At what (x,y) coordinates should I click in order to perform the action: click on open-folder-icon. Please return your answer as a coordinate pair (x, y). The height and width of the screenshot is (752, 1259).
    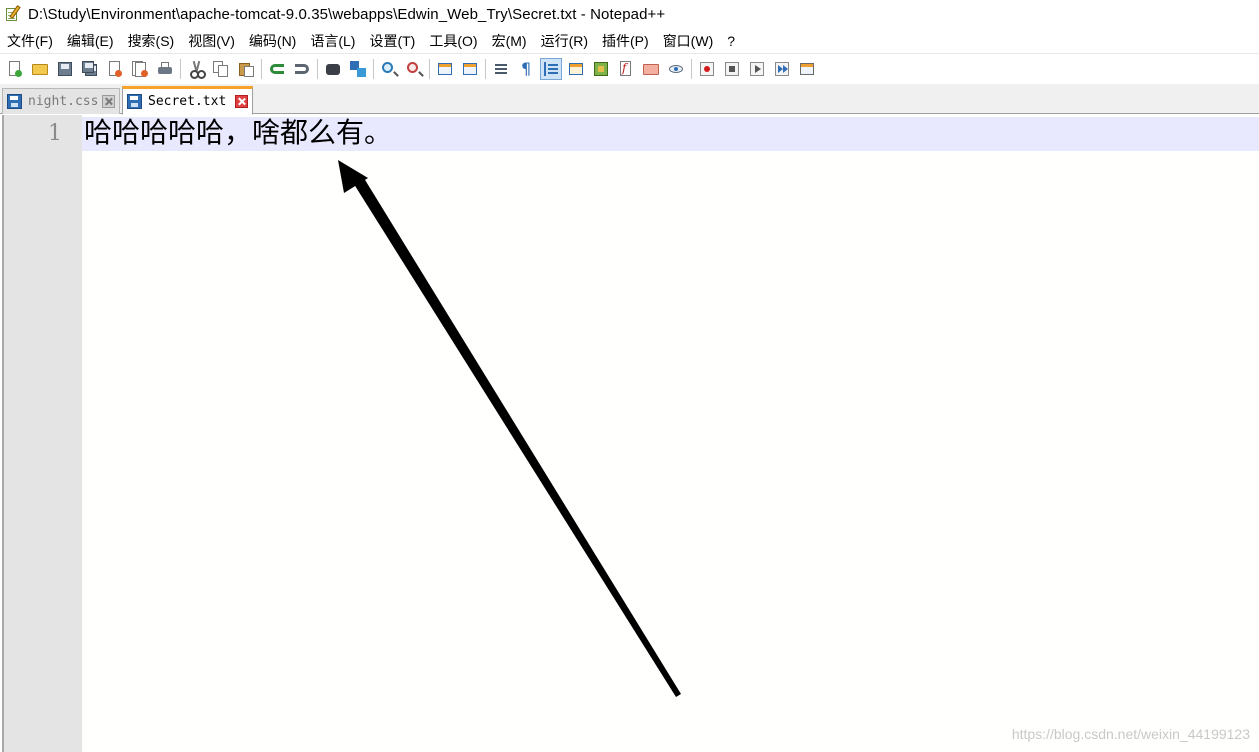
    Looking at the image, I should click on (40, 69).